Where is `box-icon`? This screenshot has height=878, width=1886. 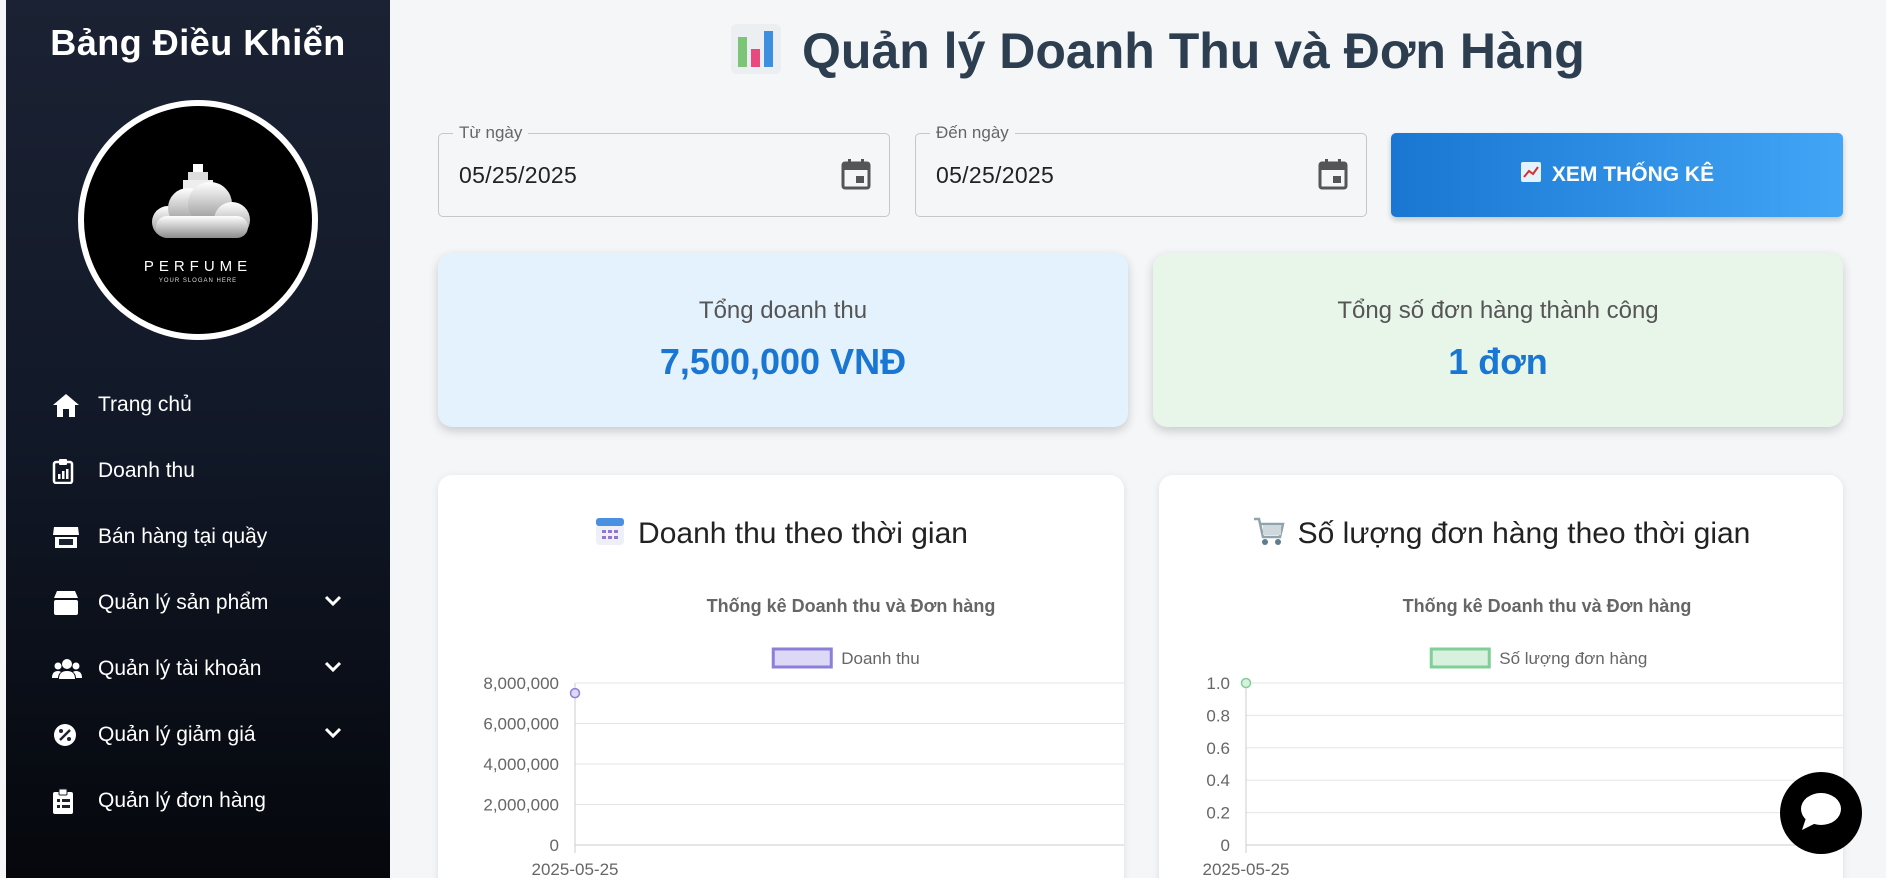
box-icon is located at coordinates (68, 603).